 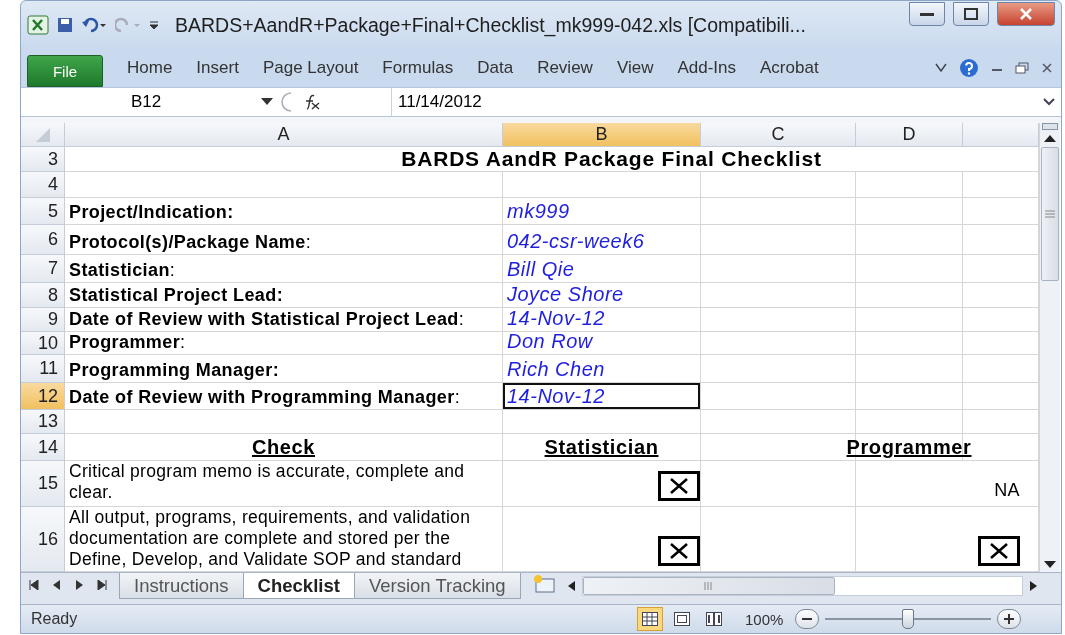 What do you see at coordinates (174, 370) in the screenshot?
I see `field-label: Programming Manager:` at bounding box center [174, 370].